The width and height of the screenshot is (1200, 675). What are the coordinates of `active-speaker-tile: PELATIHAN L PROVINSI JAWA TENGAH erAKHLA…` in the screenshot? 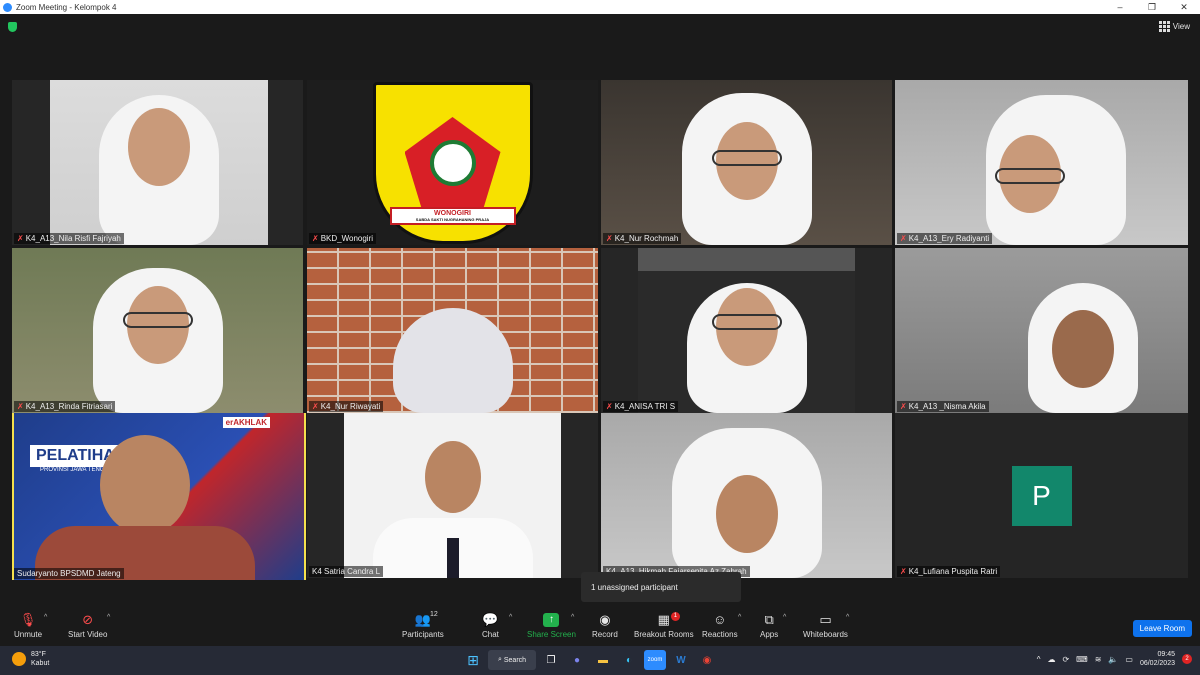 It's located at (159, 496).